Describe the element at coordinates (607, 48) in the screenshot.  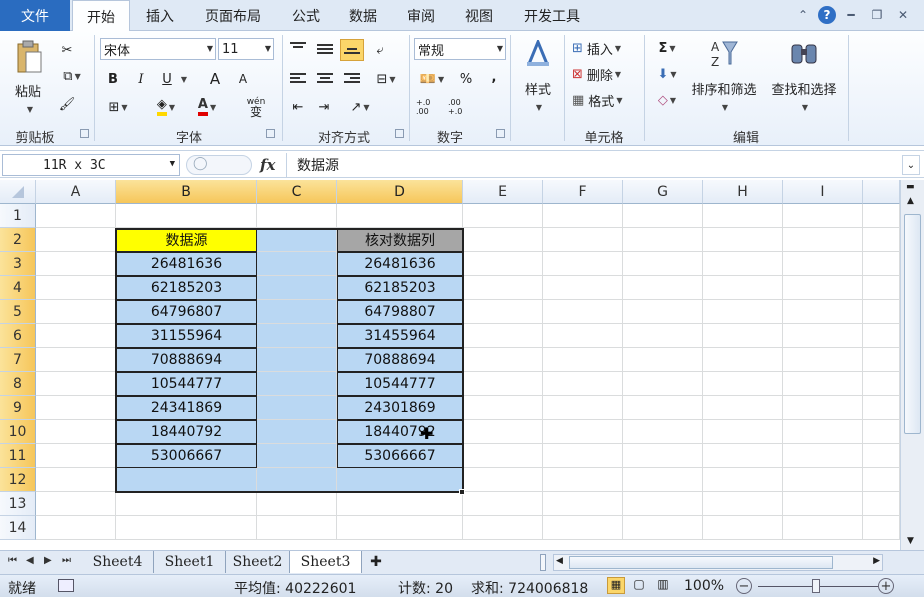
I see `insert-cells-button: ⊞ 插入 ▼` at that location.